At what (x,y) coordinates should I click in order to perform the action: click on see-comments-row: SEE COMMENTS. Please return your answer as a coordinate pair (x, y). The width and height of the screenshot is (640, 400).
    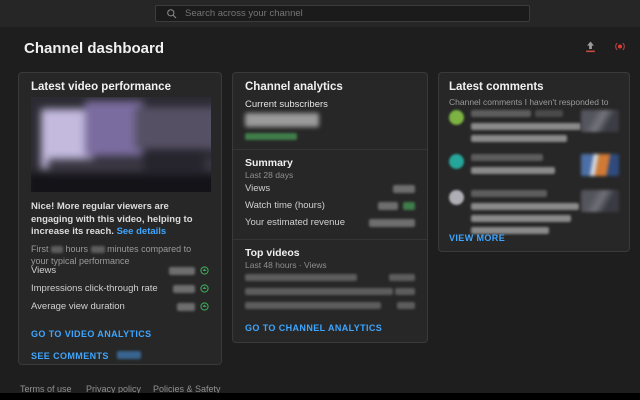
    Looking at the image, I should click on (86, 355).